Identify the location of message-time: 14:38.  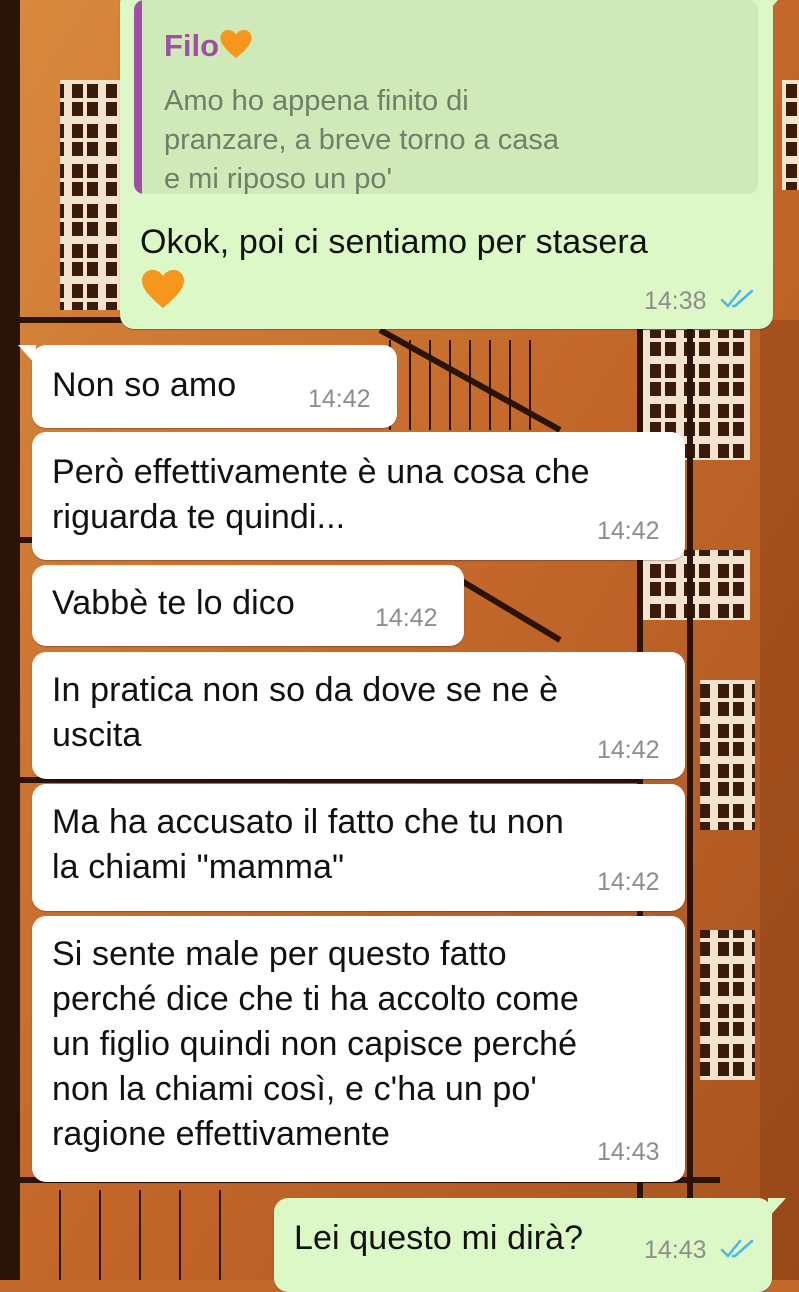
(675, 301).